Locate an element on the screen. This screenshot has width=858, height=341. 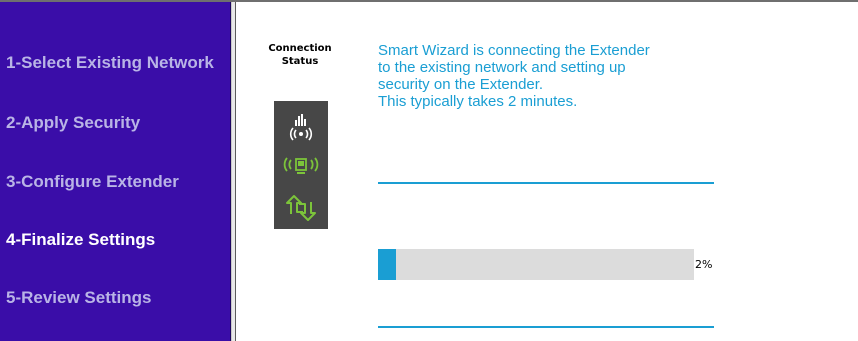
message-line: security on the Extender. is located at coordinates (461, 84).